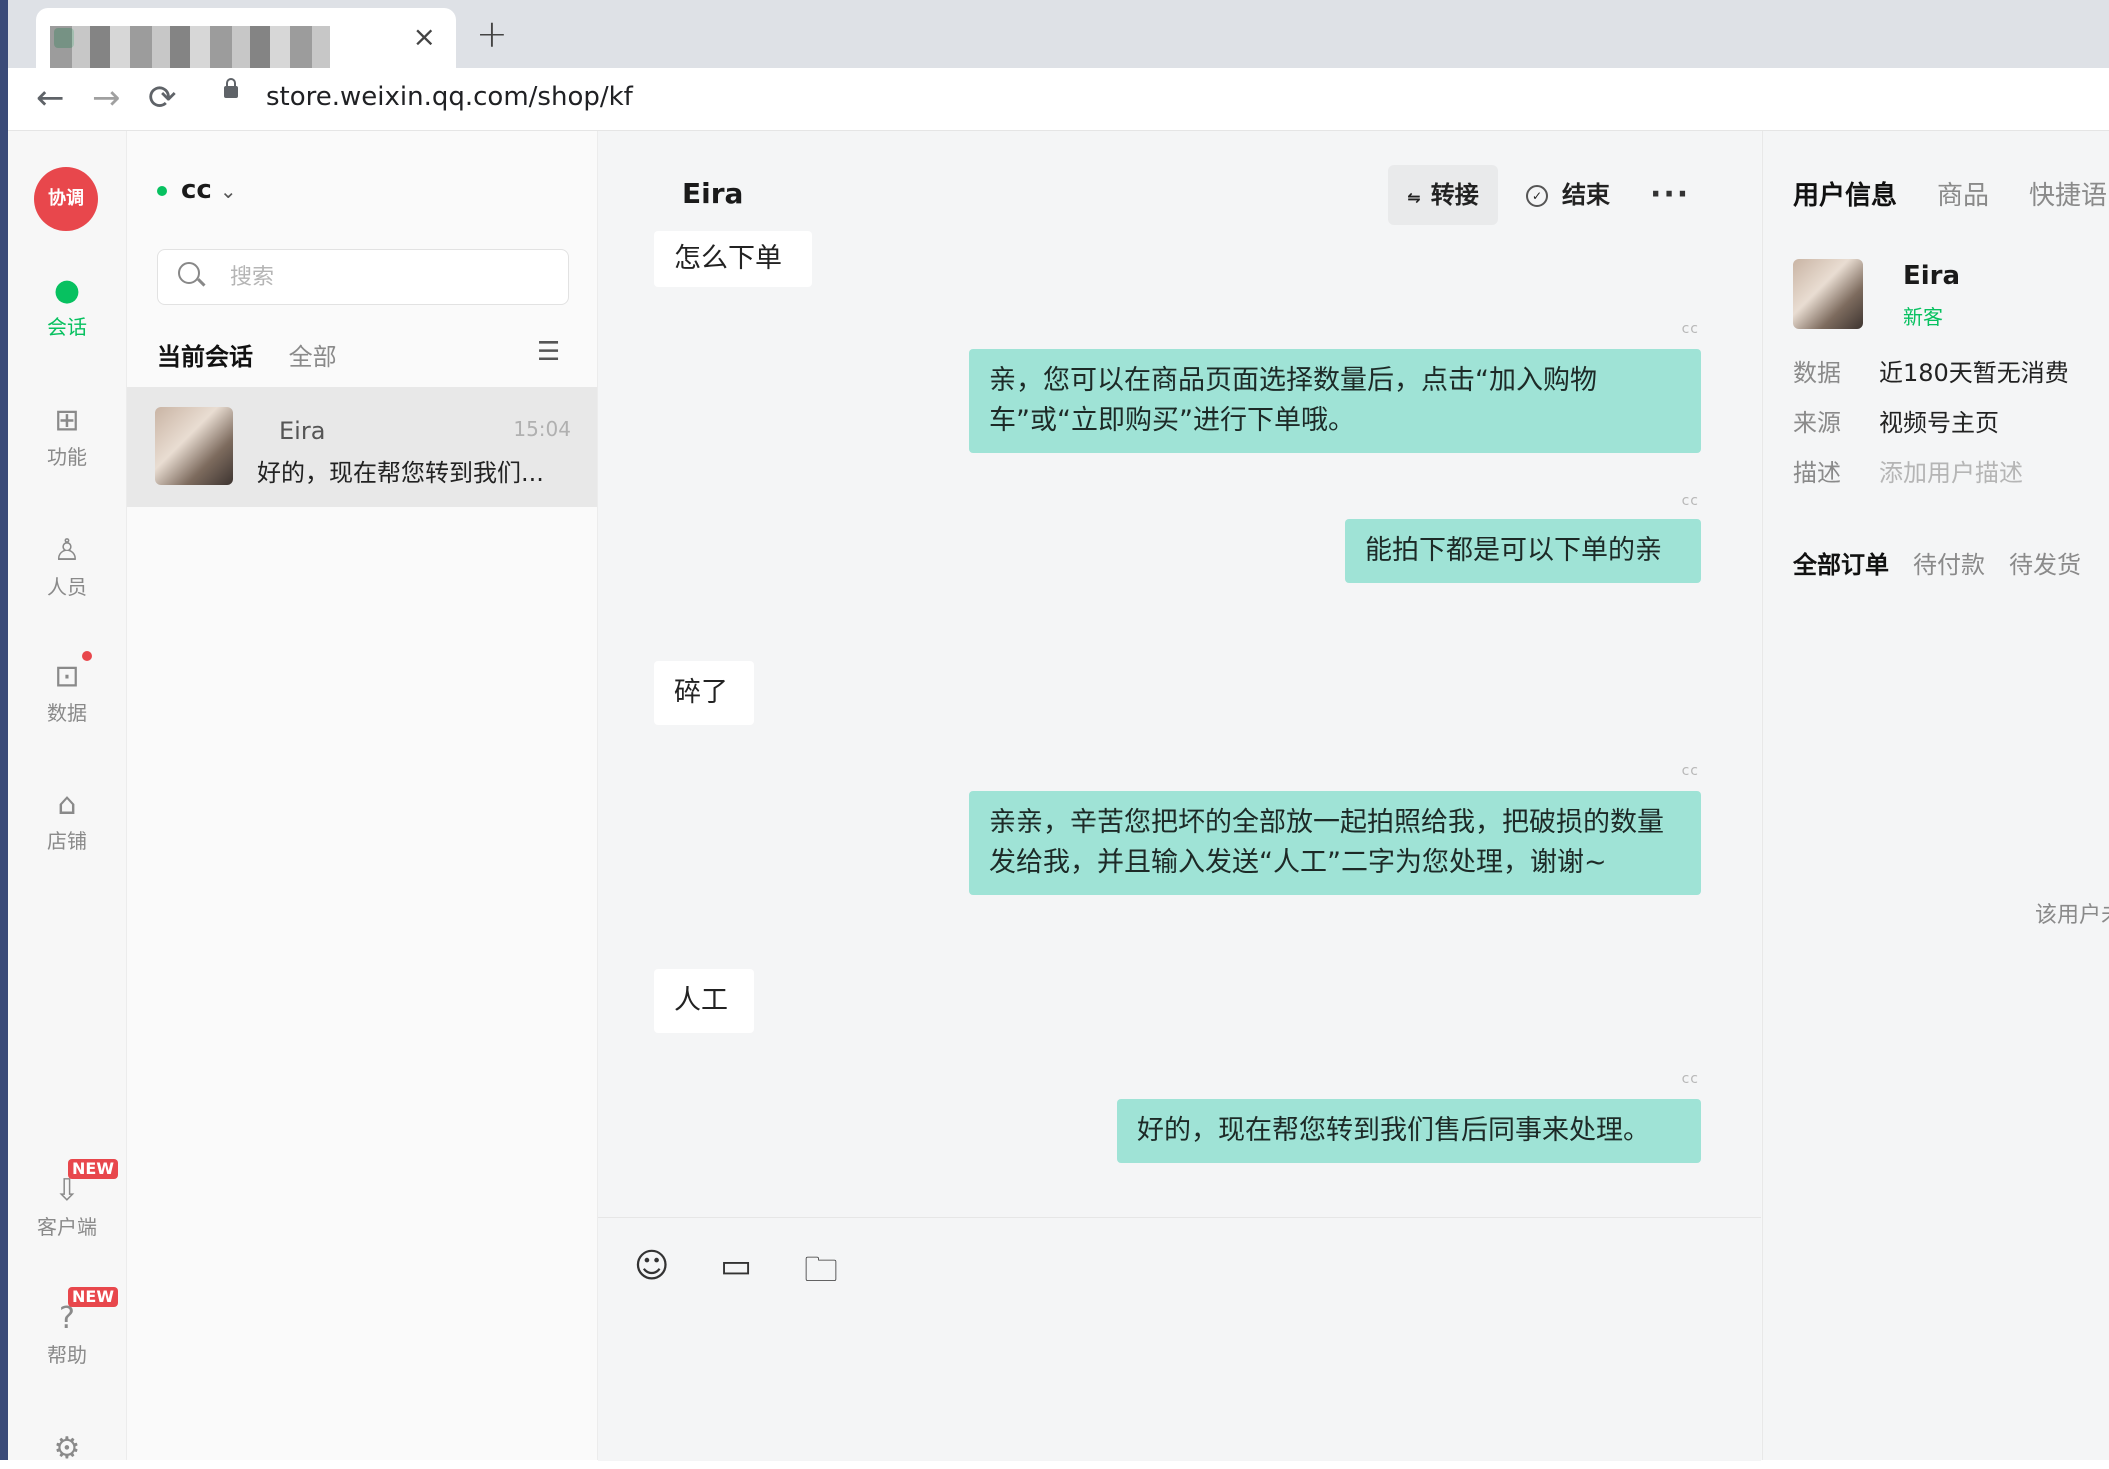 This screenshot has width=2109, height=1469. What do you see at coordinates (162, 190) in the screenshot?
I see `online-dot-icon` at bounding box center [162, 190].